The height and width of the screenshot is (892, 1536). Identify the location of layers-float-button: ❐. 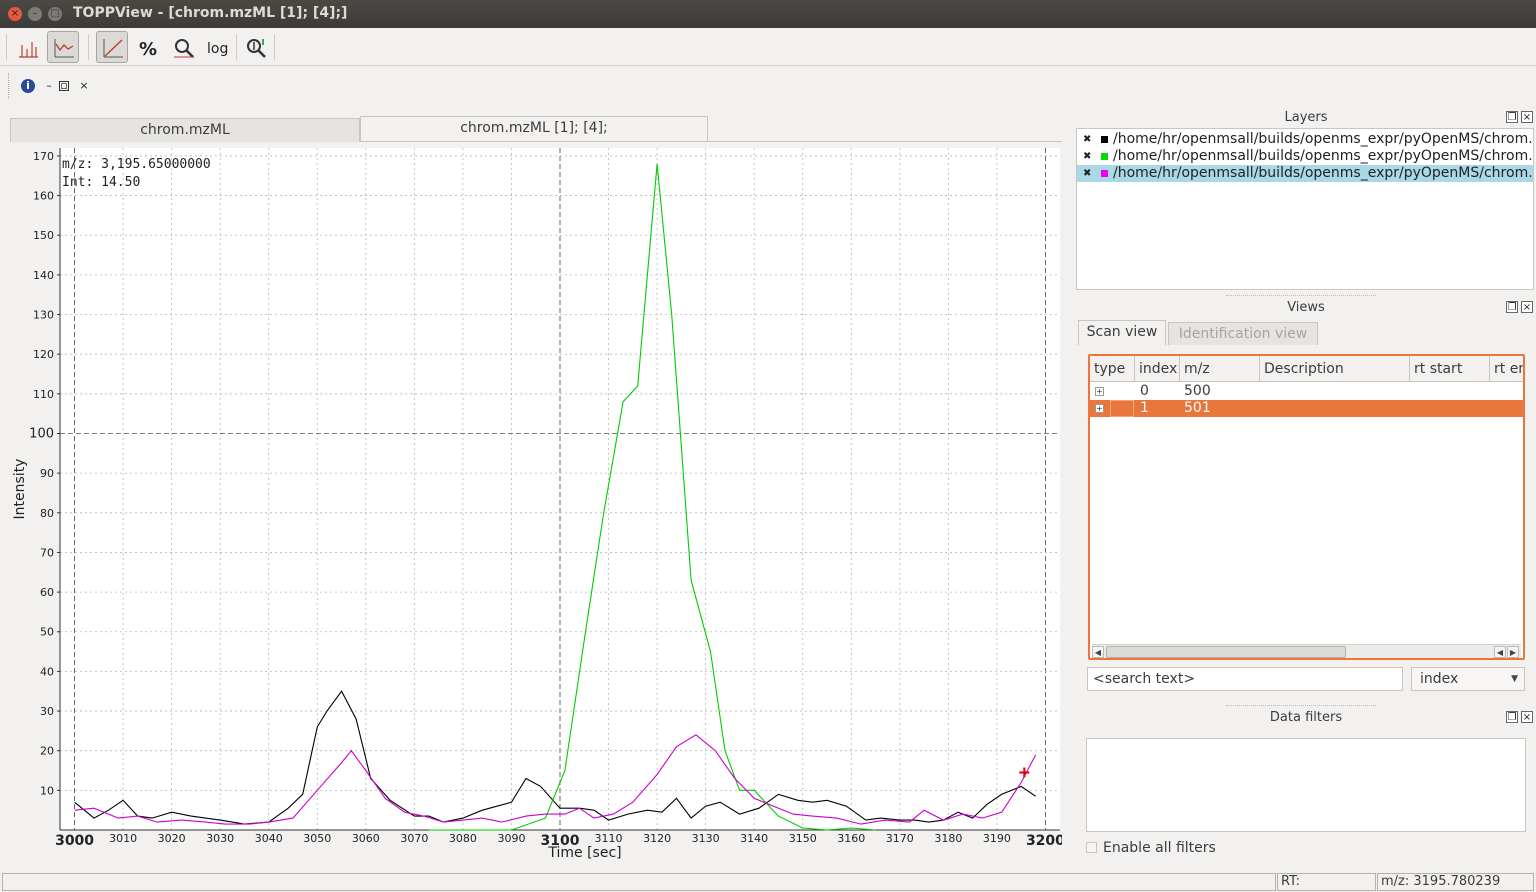
(1512, 117).